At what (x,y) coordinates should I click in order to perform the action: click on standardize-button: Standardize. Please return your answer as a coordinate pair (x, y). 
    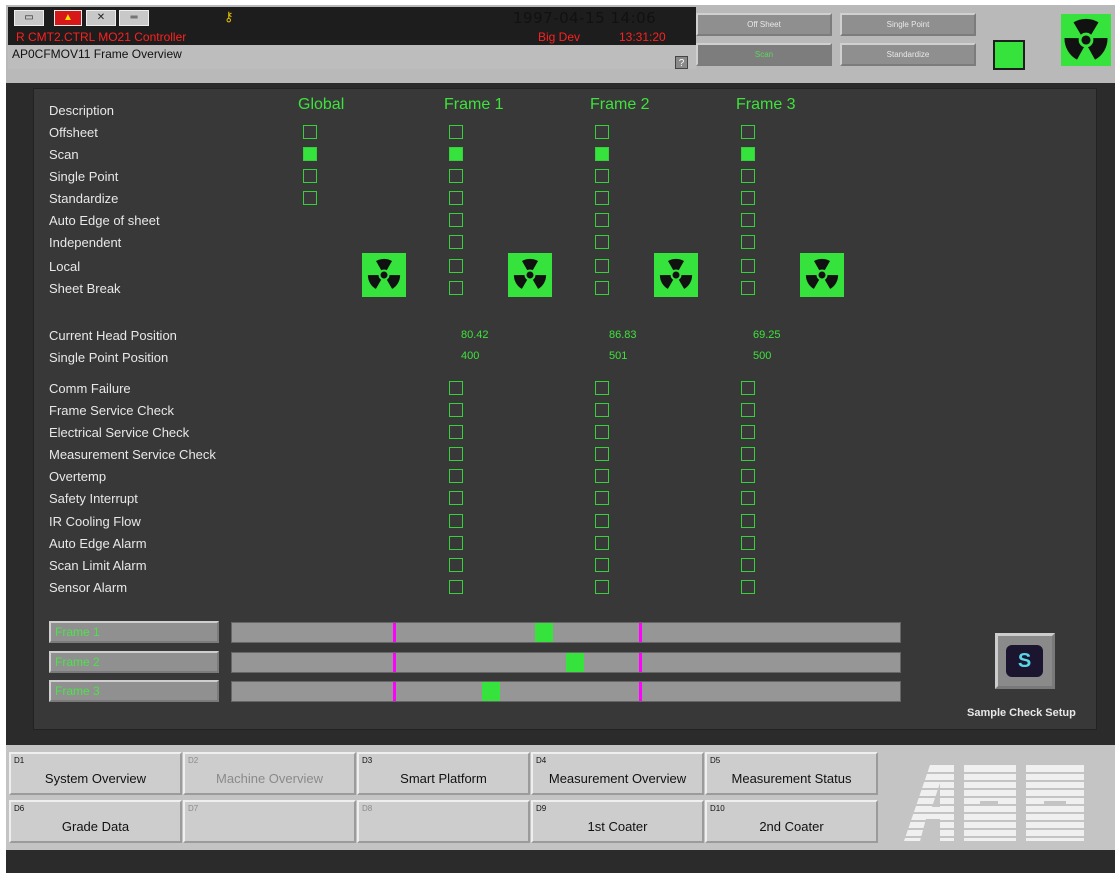
    Looking at the image, I should click on (908, 54).